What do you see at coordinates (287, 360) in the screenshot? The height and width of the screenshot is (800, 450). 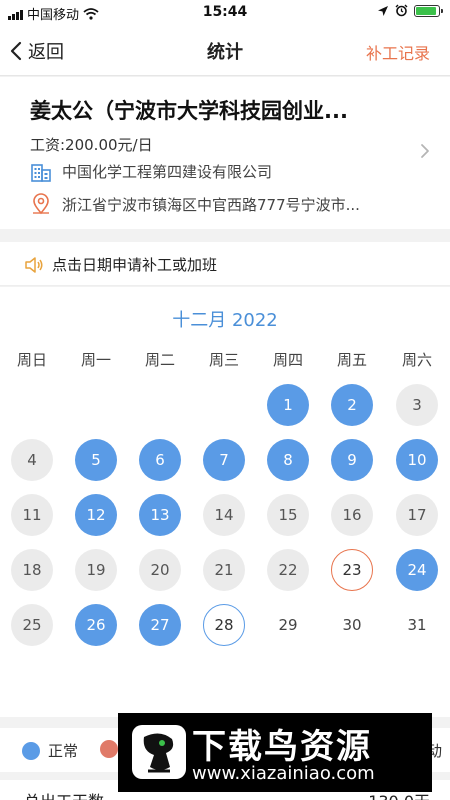 I see `weekday-label: 周四` at bounding box center [287, 360].